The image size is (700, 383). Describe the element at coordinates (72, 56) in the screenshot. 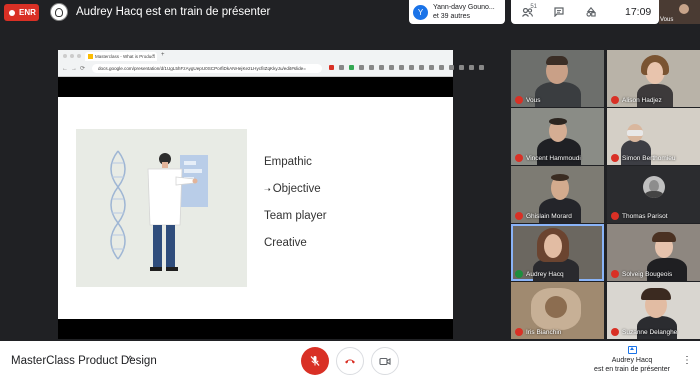

I see `window-controls` at that location.